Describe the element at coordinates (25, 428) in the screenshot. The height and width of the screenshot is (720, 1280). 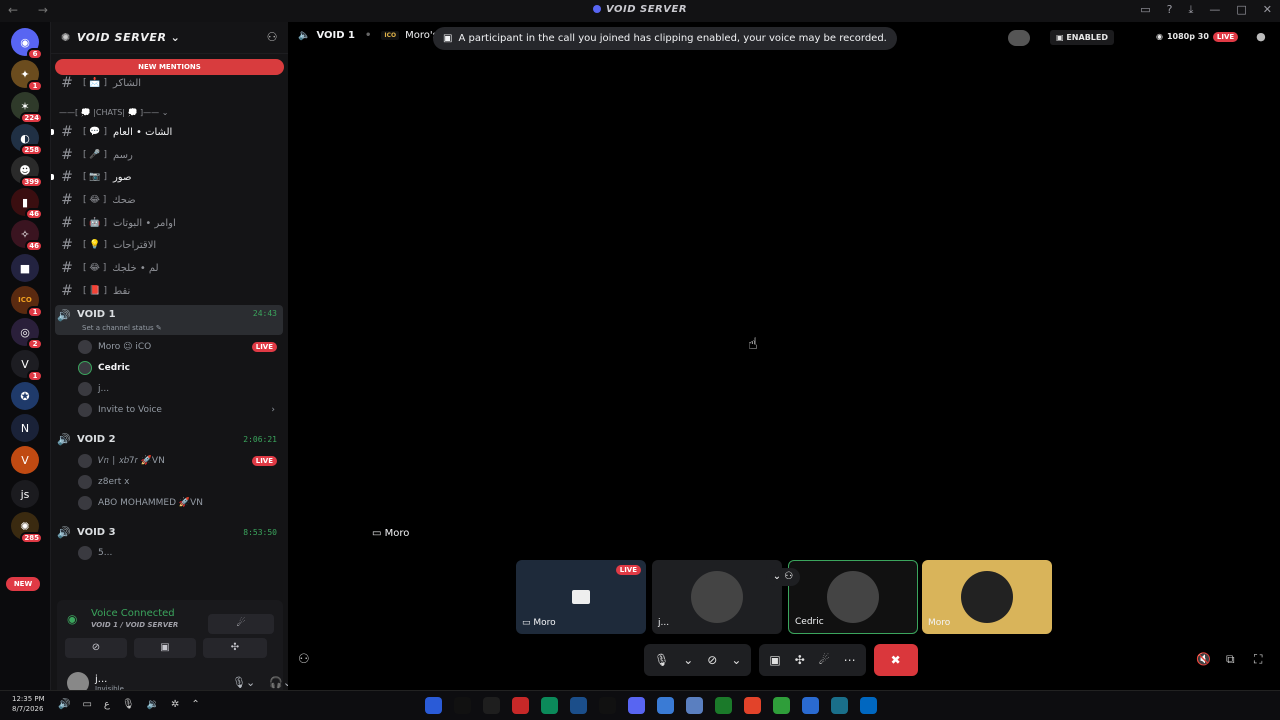
I see `server-11-icon: N` at that location.